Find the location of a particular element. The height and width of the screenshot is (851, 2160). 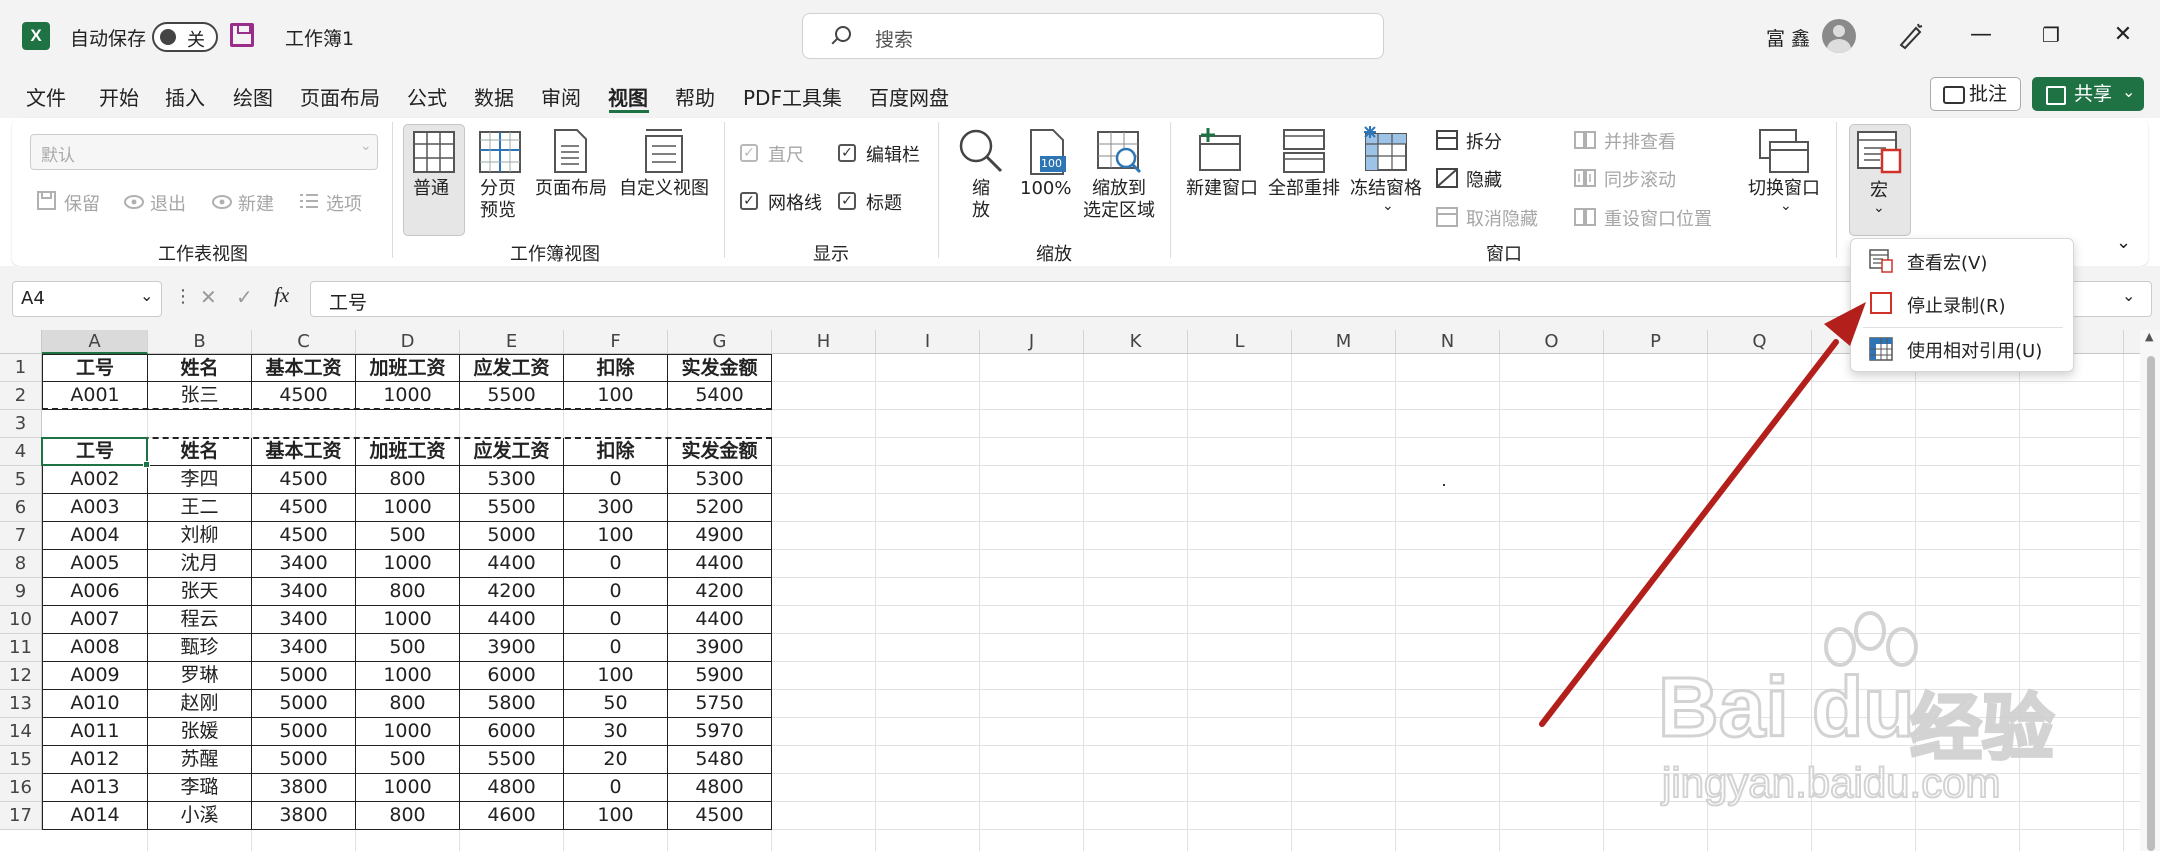

column-header is located at coordinates (2132, 342).